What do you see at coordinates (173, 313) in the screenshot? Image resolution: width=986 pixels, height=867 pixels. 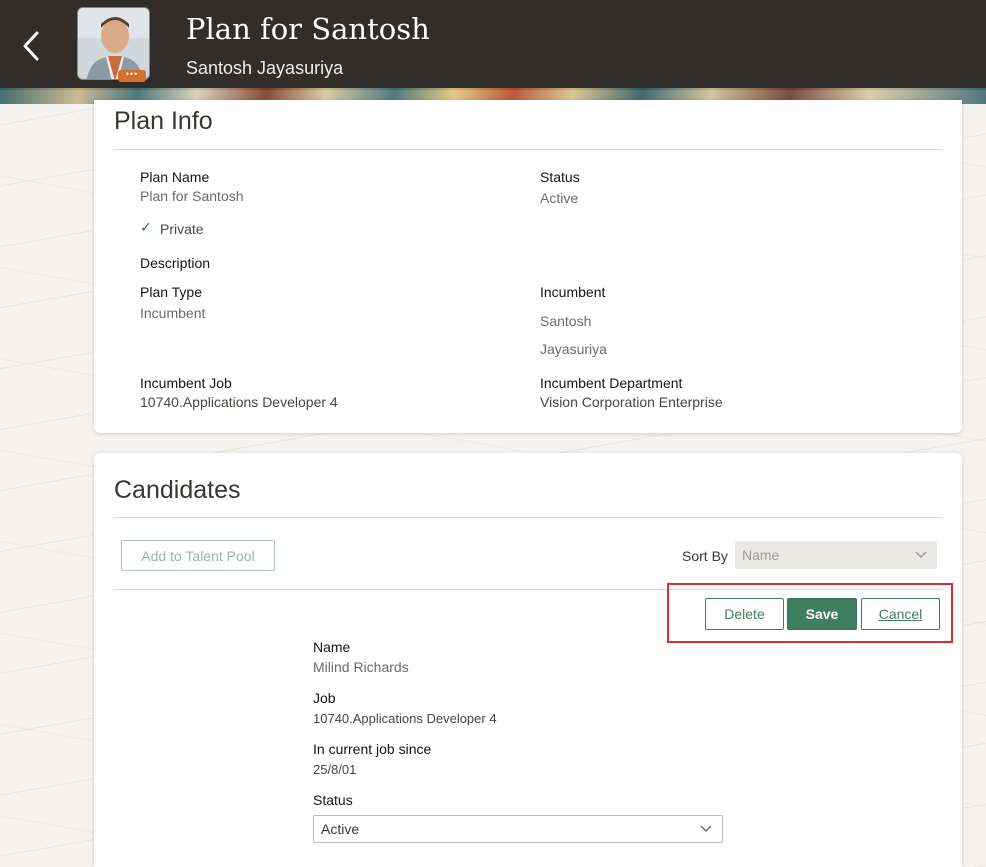 I see `plan-type-value: Incumbent` at bounding box center [173, 313].